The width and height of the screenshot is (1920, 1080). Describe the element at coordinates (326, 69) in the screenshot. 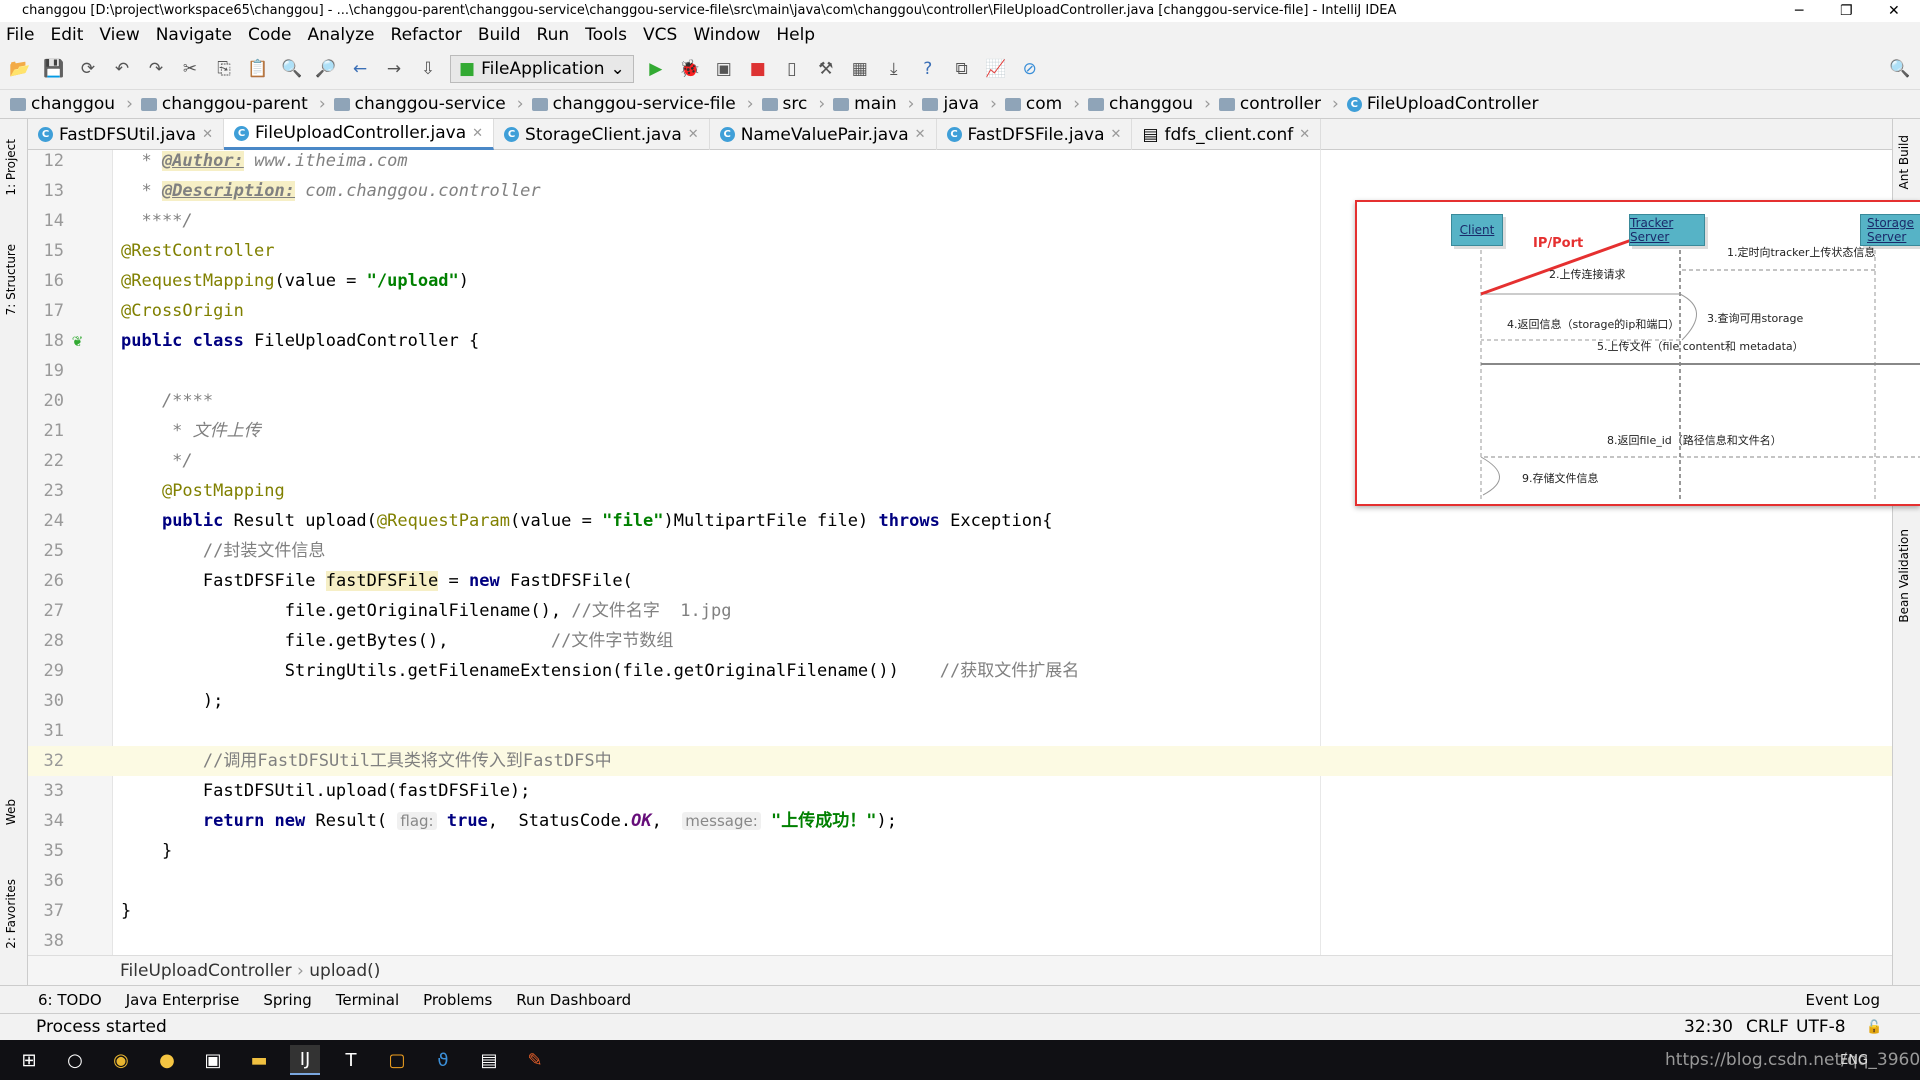

I see `replace-icon: 🔎` at that location.